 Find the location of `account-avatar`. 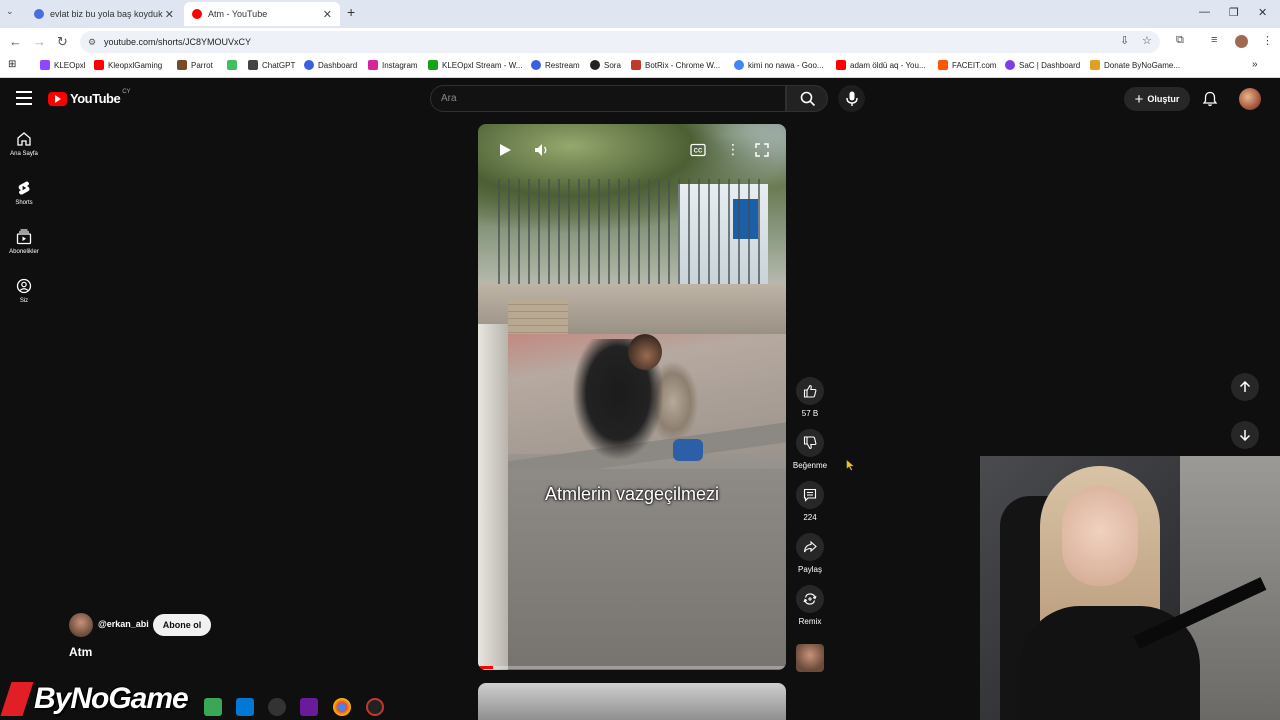

account-avatar is located at coordinates (1250, 99).